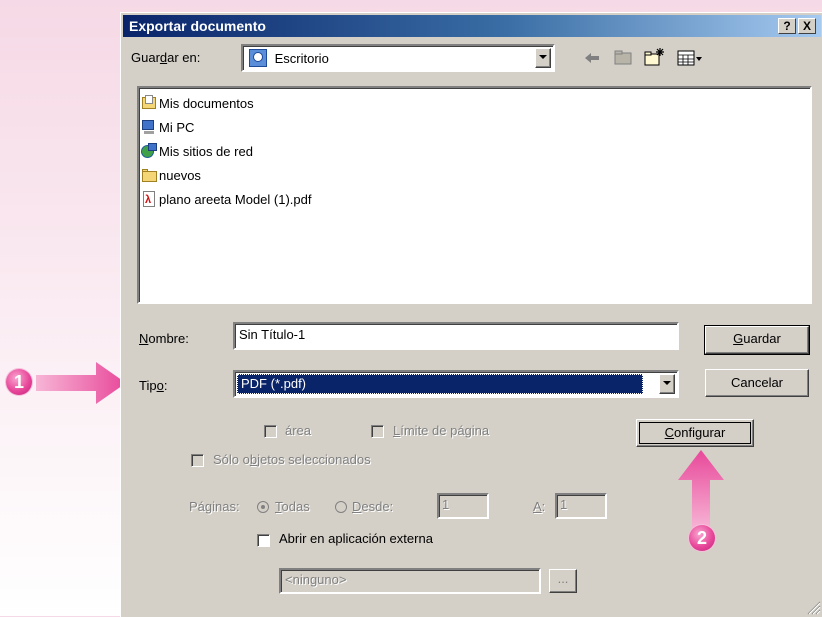 The width and height of the screenshot is (822, 617). Describe the element at coordinates (463, 506) in the screenshot. I see `from-page-input: 1` at that location.